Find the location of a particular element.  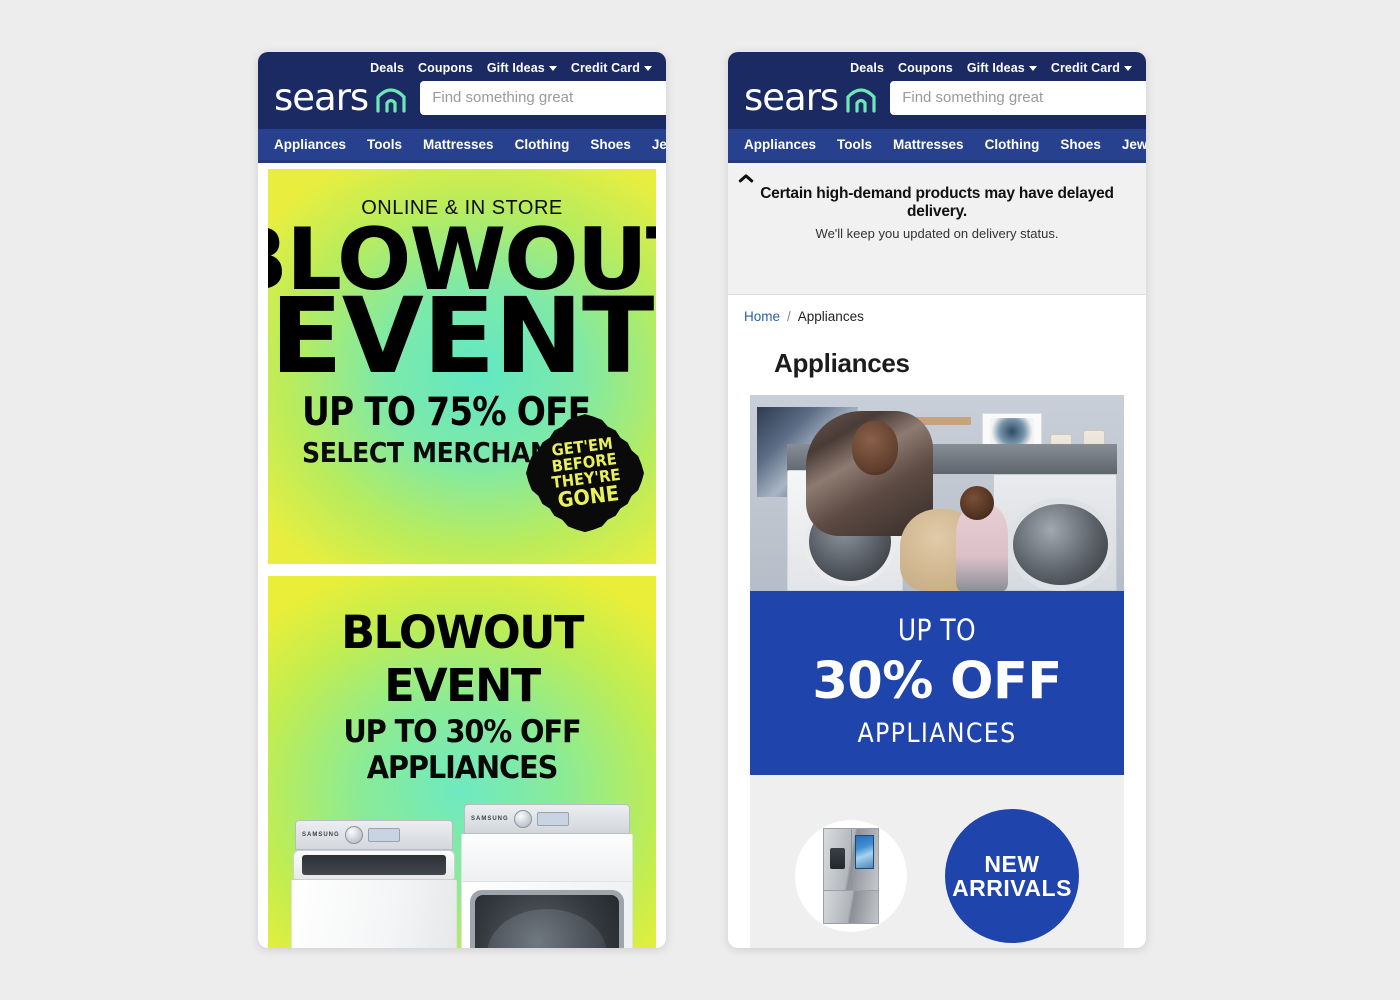

promo-b-title: BLOWOUT EVENT is located at coordinates (462, 659).